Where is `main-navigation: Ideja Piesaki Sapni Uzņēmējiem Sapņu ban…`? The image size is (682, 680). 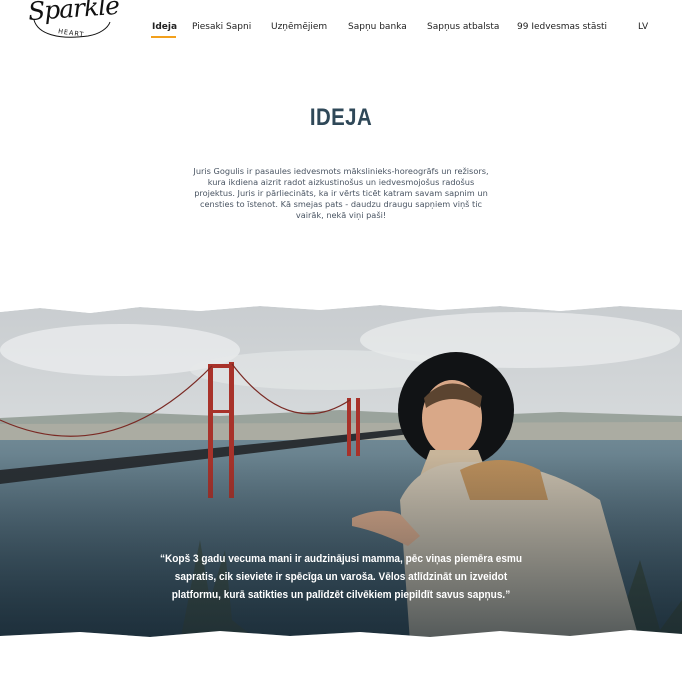
main-navigation: Ideja Piesaki Sapni Uzņēmējiem Sapņu ban… is located at coordinates (341, 32).